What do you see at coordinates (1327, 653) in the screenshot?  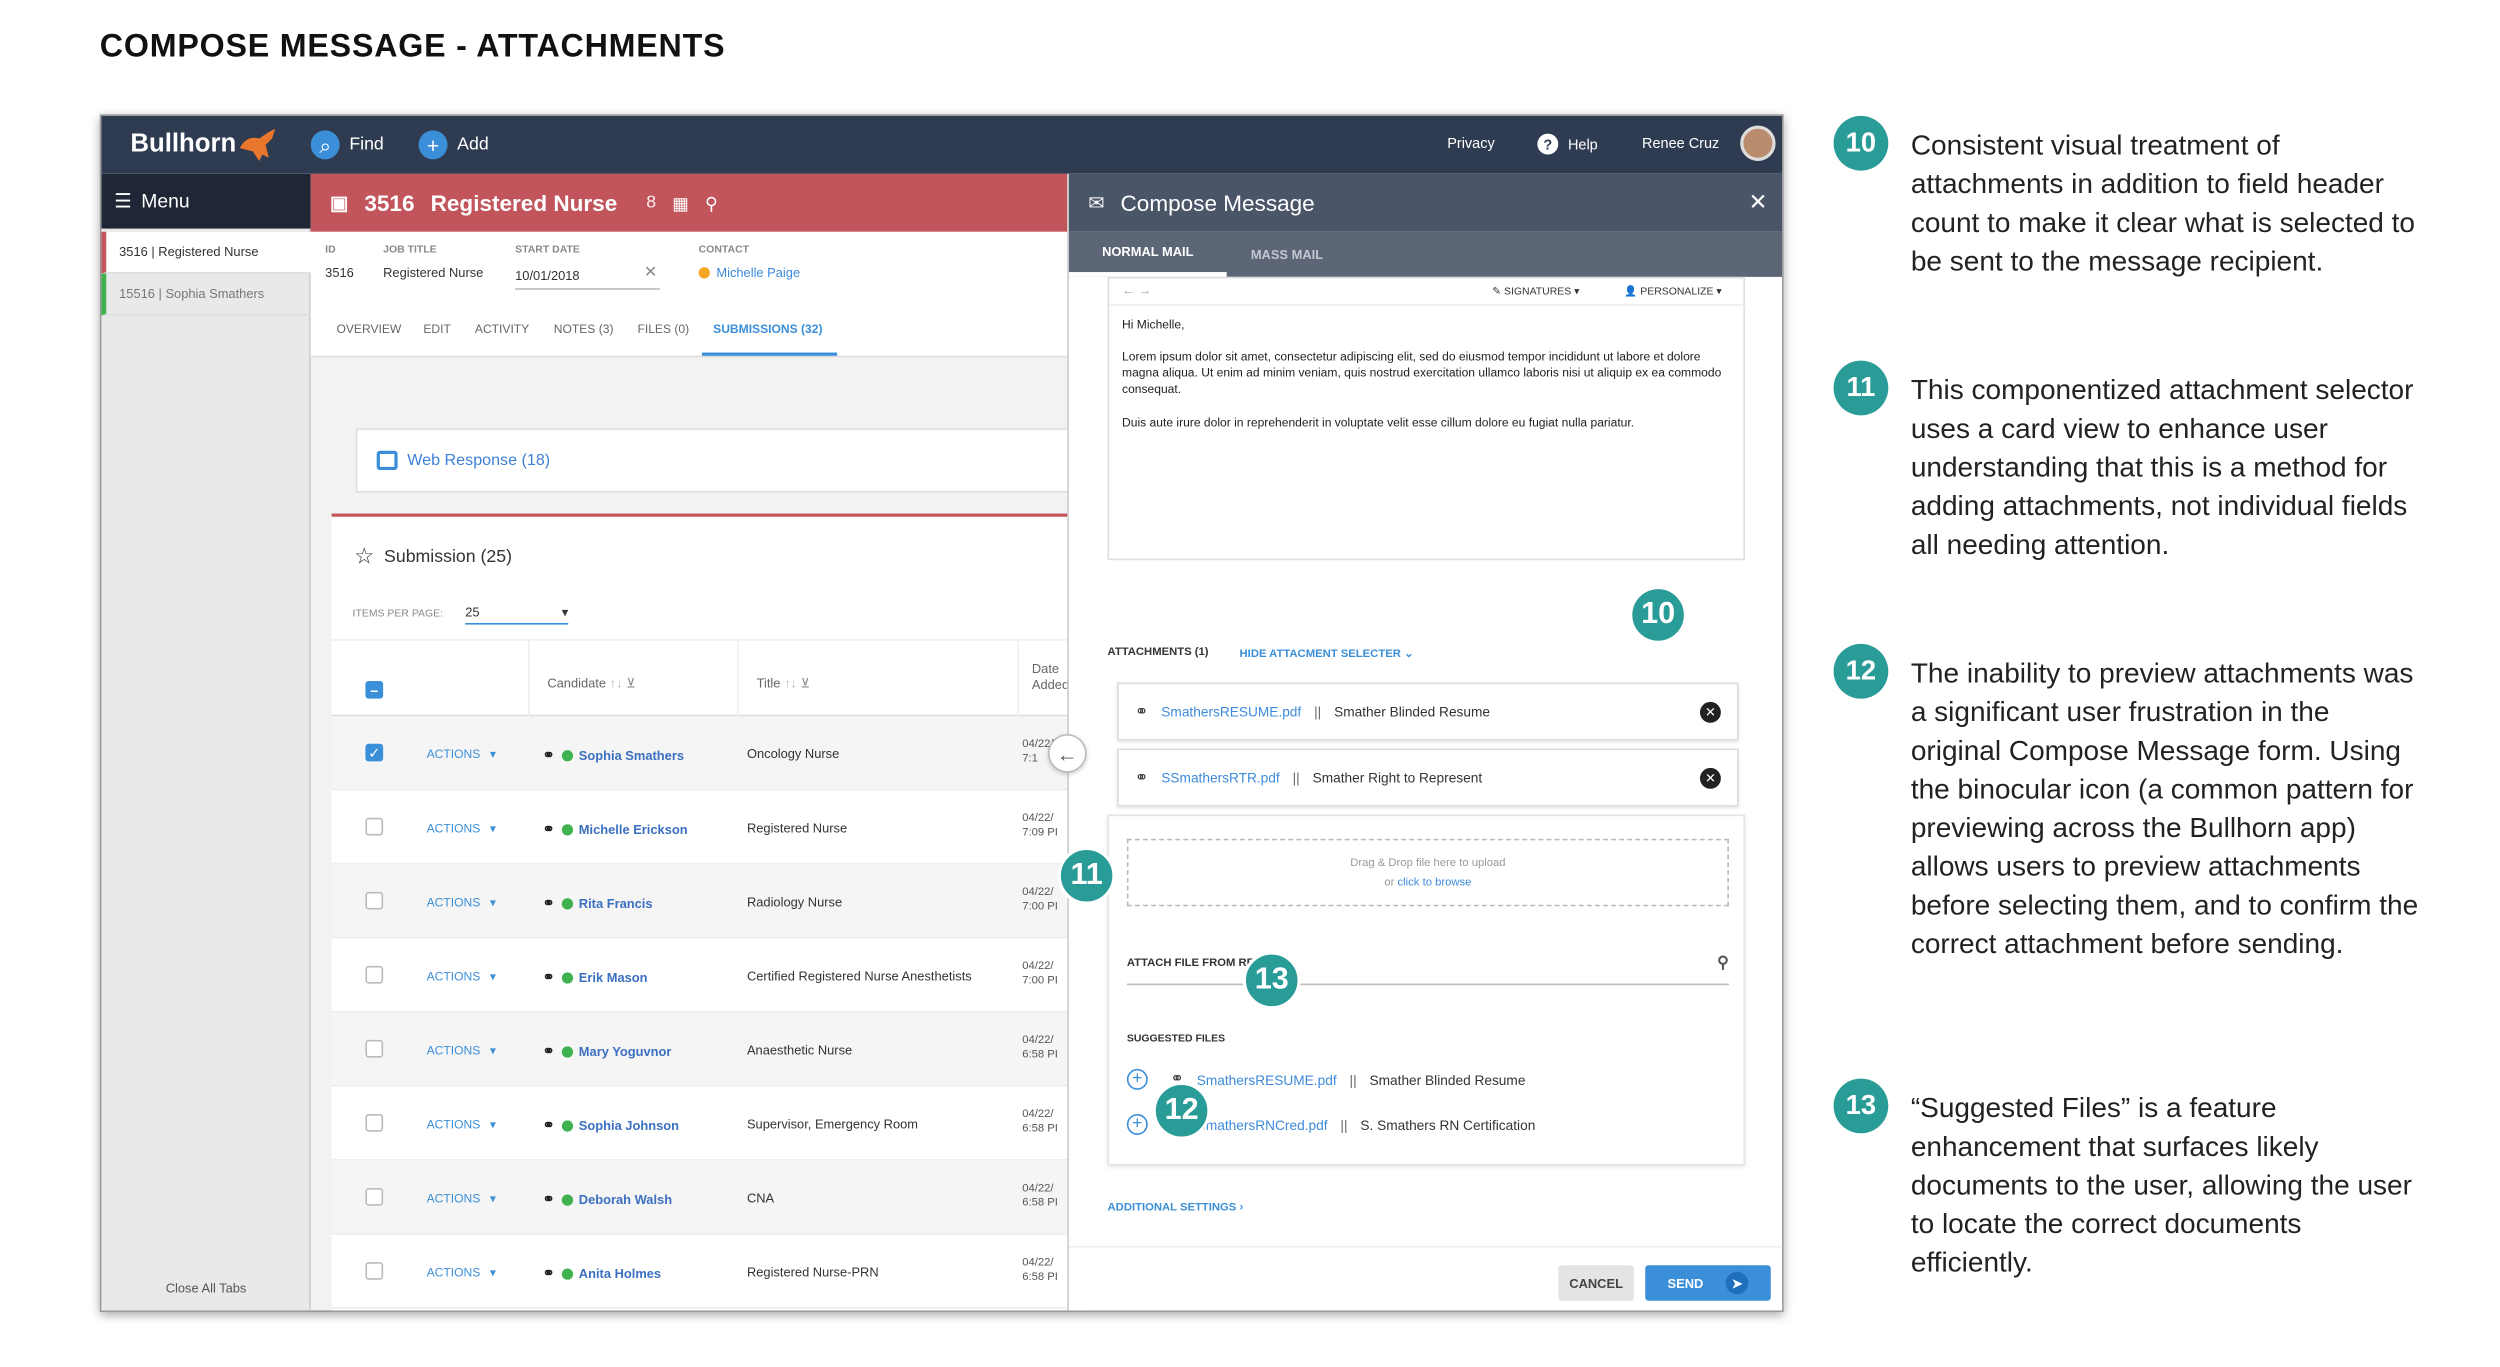 I see `hide-selector-link: HIDE ATTACMENT SELECTER ⌄` at bounding box center [1327, 653].